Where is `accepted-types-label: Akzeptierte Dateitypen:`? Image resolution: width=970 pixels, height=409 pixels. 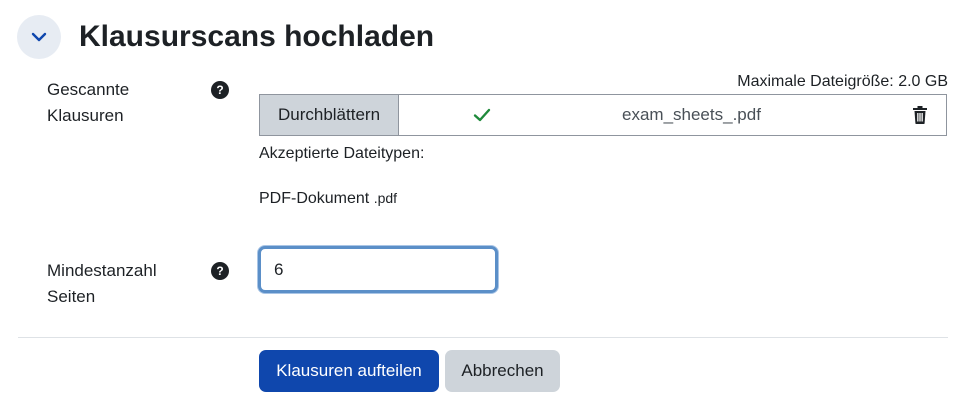 accepted-types-label: Akzeptierte Dateitypen: is located at coordinates (342, 153).